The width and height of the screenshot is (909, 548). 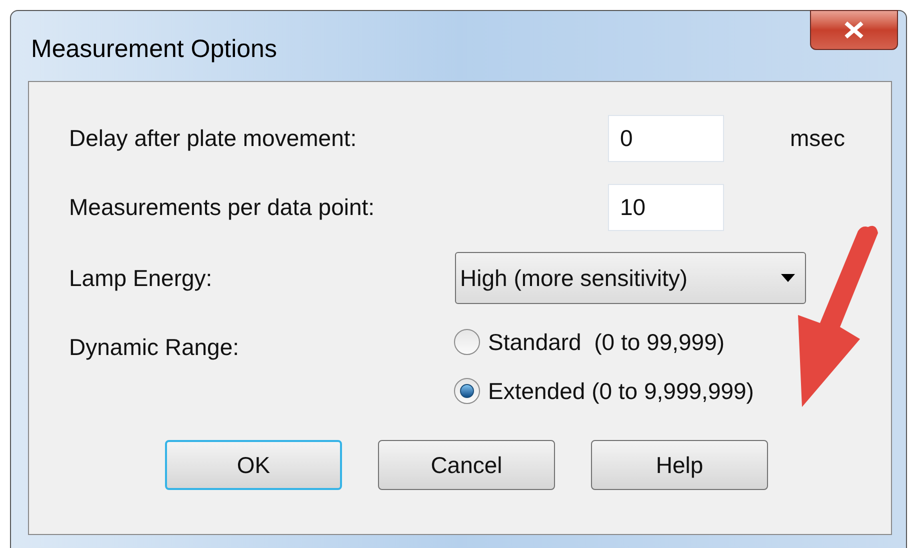 I want to click on close-button, so click(x=854, y=30).